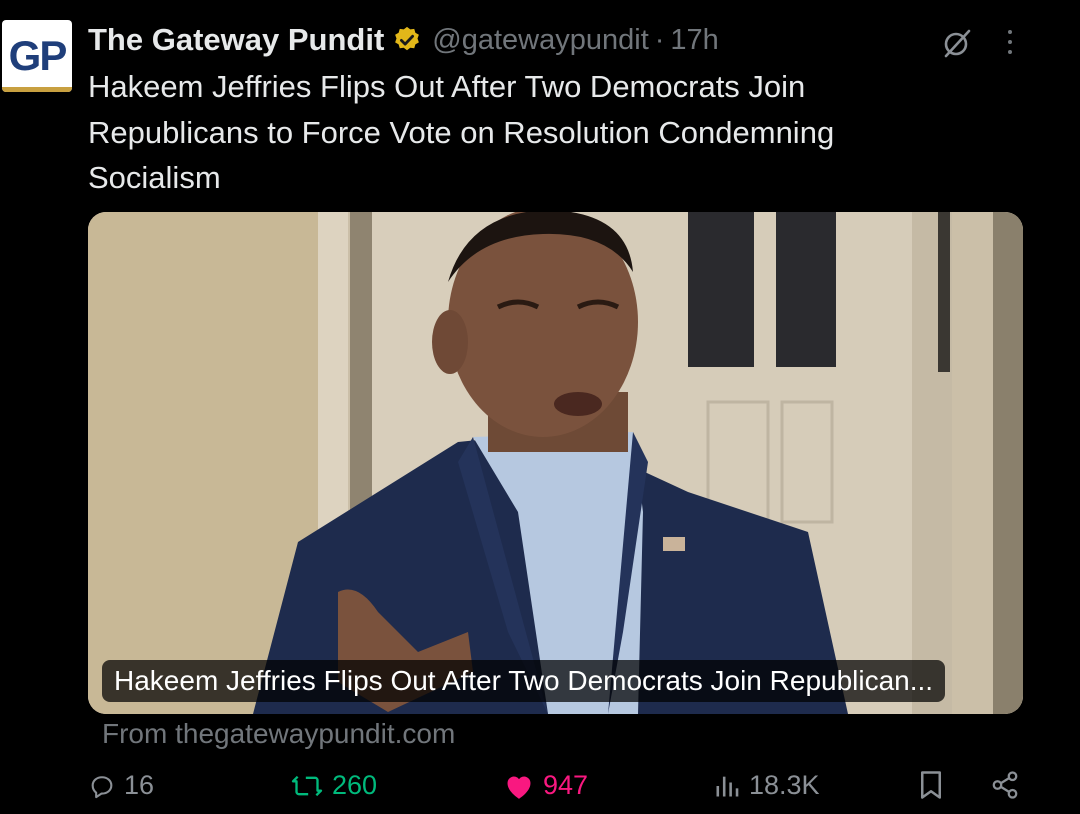 The width and height of the screenshot is (1080, 814). Describe the element at coordinates (931, 785) in the screenshot. I see `bookmark-icon` at that location.